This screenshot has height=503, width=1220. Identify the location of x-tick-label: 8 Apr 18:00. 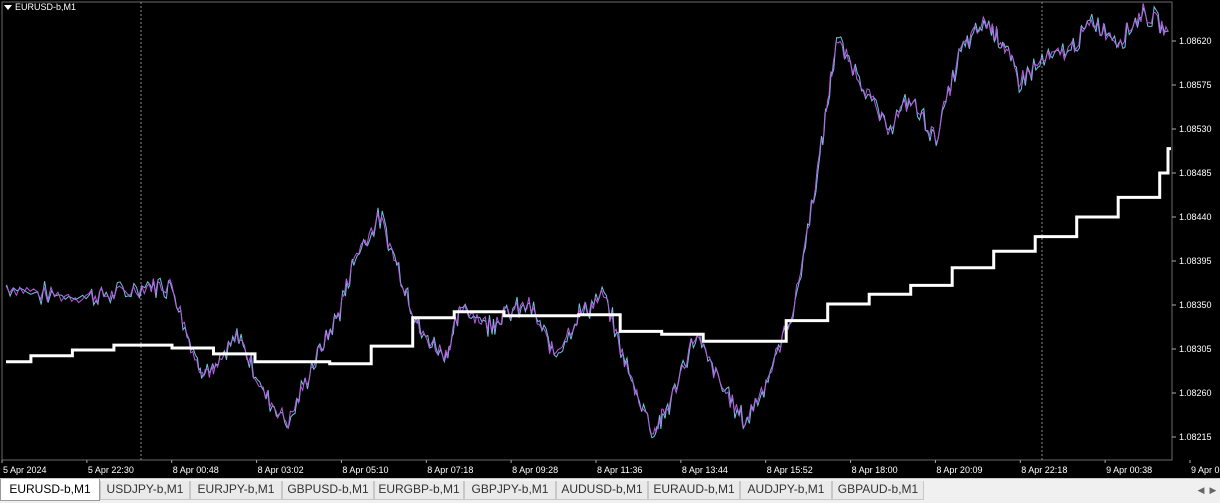
(875, 470).